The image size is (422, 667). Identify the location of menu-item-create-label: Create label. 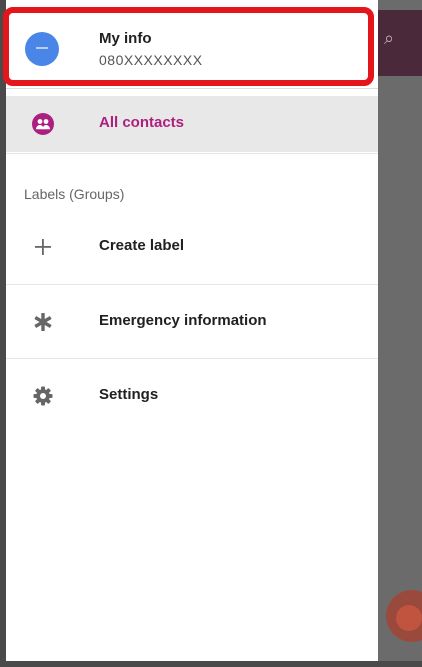
(192, 247).